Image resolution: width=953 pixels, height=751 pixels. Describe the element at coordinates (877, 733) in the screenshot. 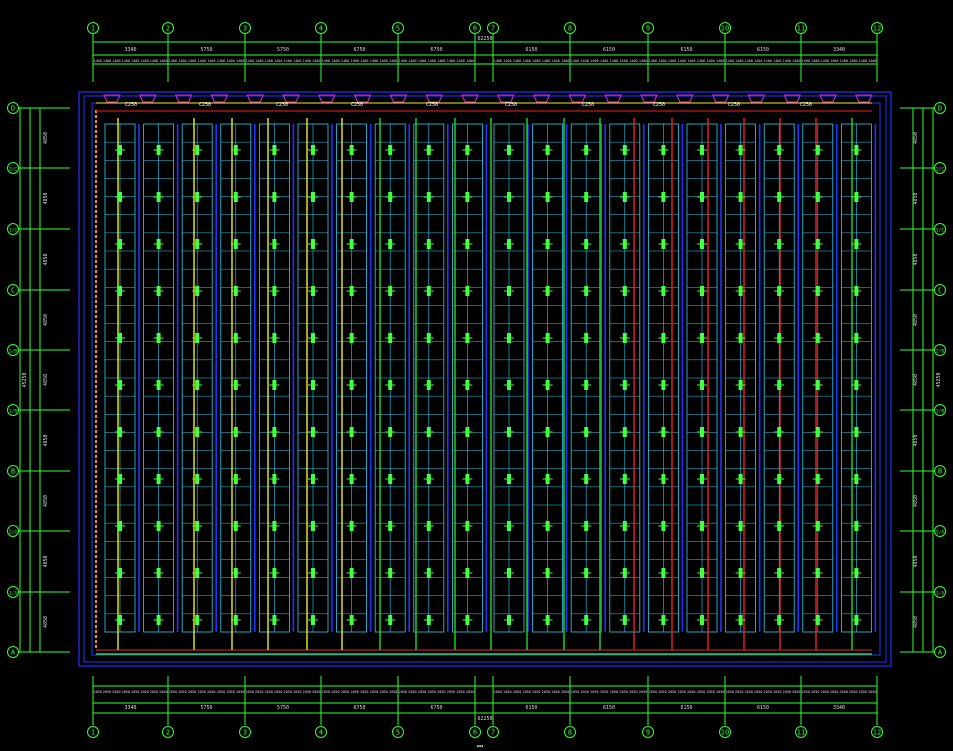

I see `axis-label: 12` at that location.